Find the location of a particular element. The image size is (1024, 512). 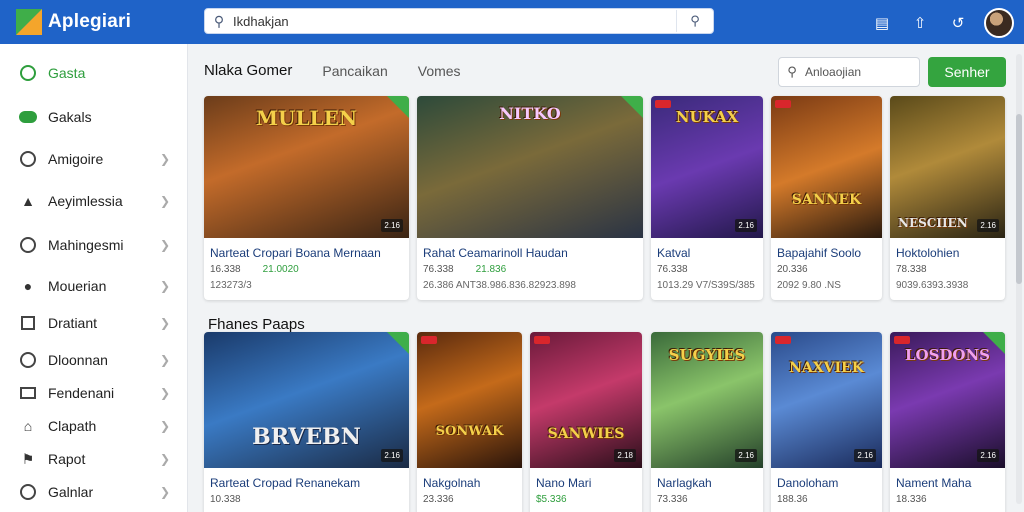

game-thumbnail: NUKAX 2.16 is located at coordinates (707, 167).